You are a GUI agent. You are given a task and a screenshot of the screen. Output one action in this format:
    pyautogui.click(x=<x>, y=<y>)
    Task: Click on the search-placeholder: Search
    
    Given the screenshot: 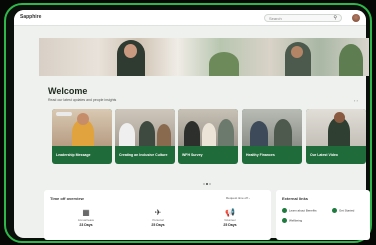 What is the action you would take?
    pyautogui.click(x=275, y=18)
    